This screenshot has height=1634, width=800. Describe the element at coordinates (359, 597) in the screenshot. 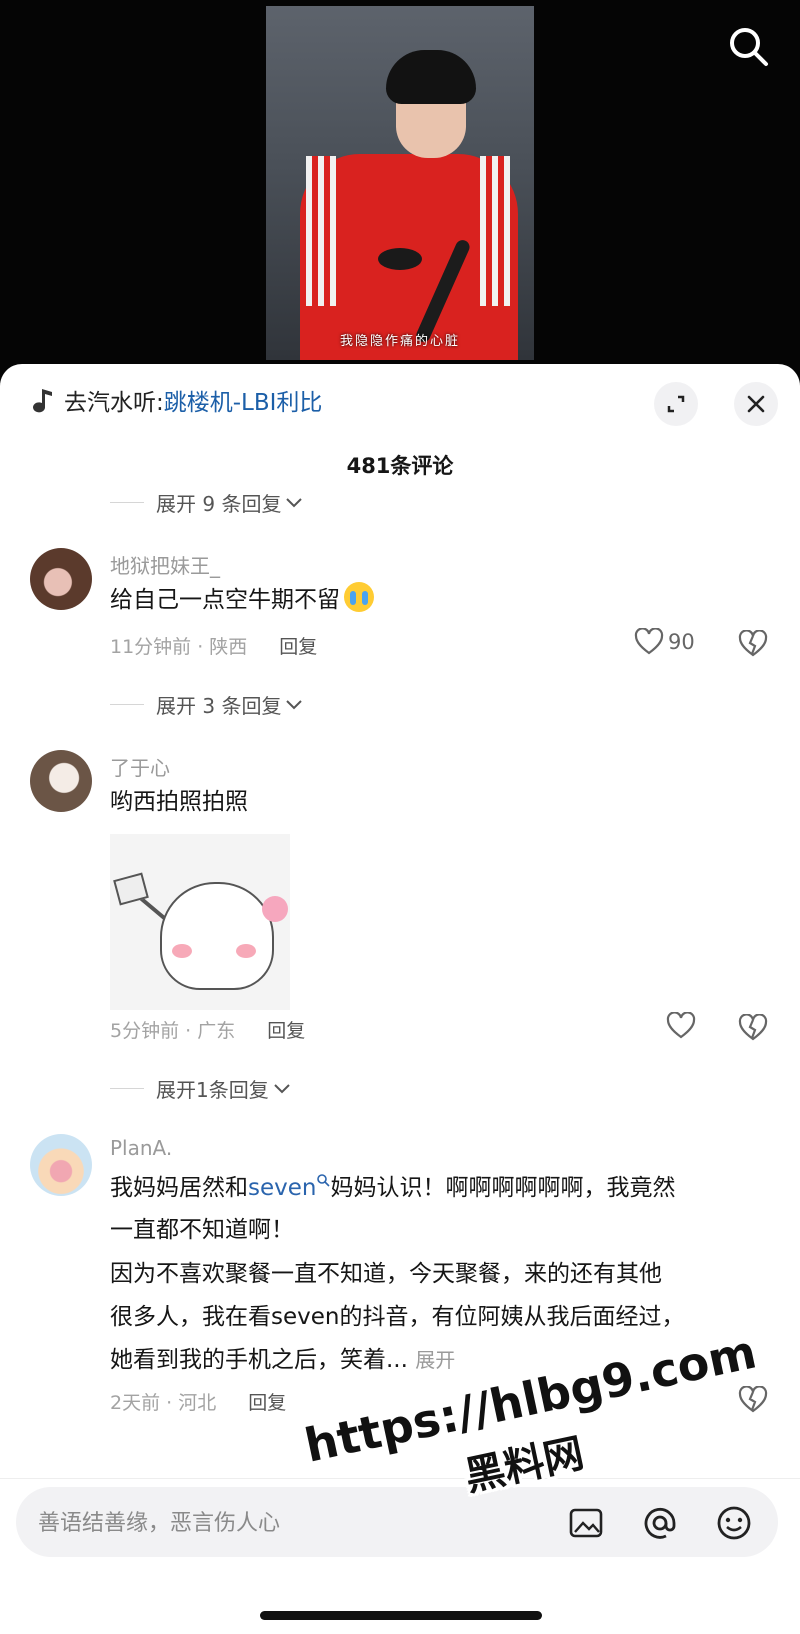

I see `crying-emoji-icon` at that location.